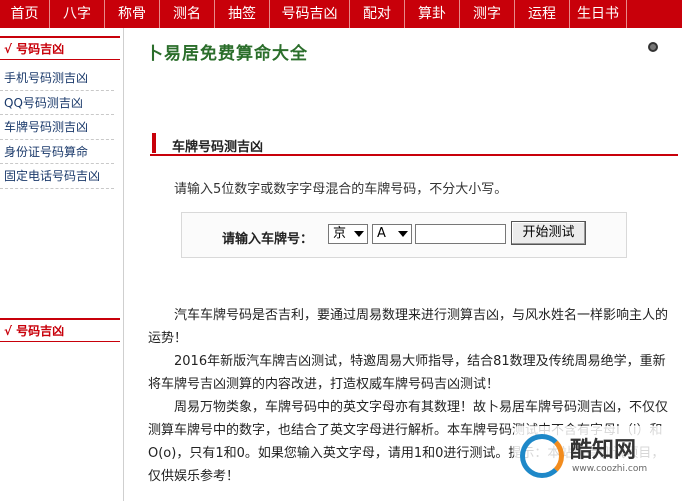  Describe the element at coordinates (610, 469) in the screenshot. I see `watermark-url: www.coozhi.com` at that location.